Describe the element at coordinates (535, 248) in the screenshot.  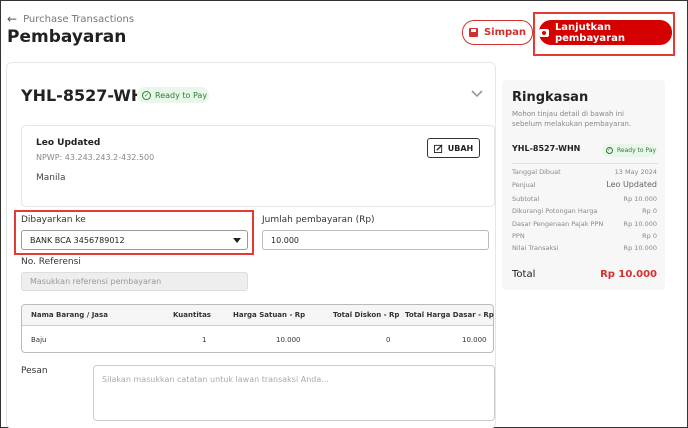
I see `summary-row-label: Nilai Transaksi` at that location.